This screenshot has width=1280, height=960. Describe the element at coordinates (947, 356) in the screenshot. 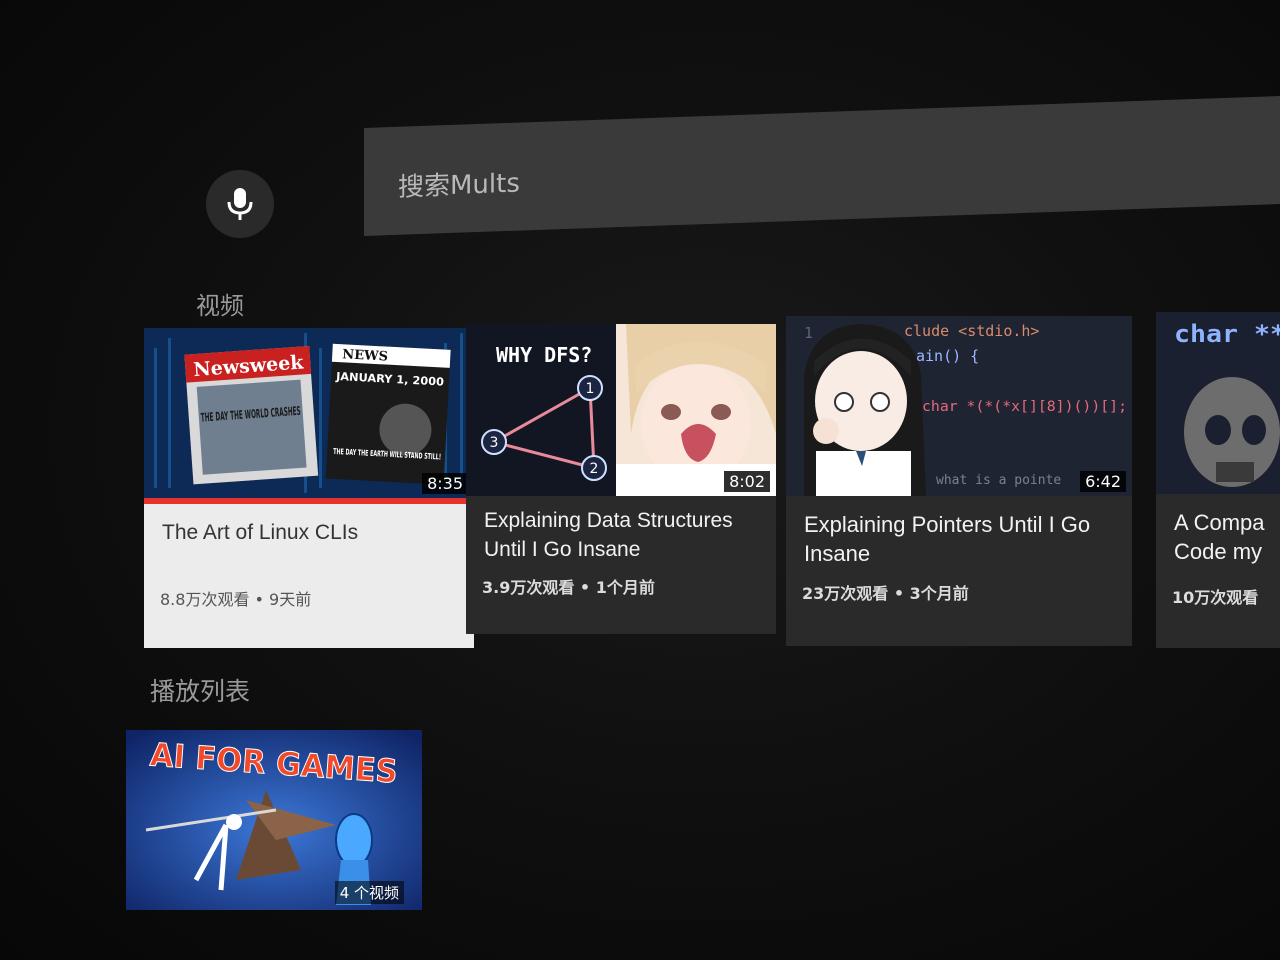

I see `code-line-main: ain() {` at that location.